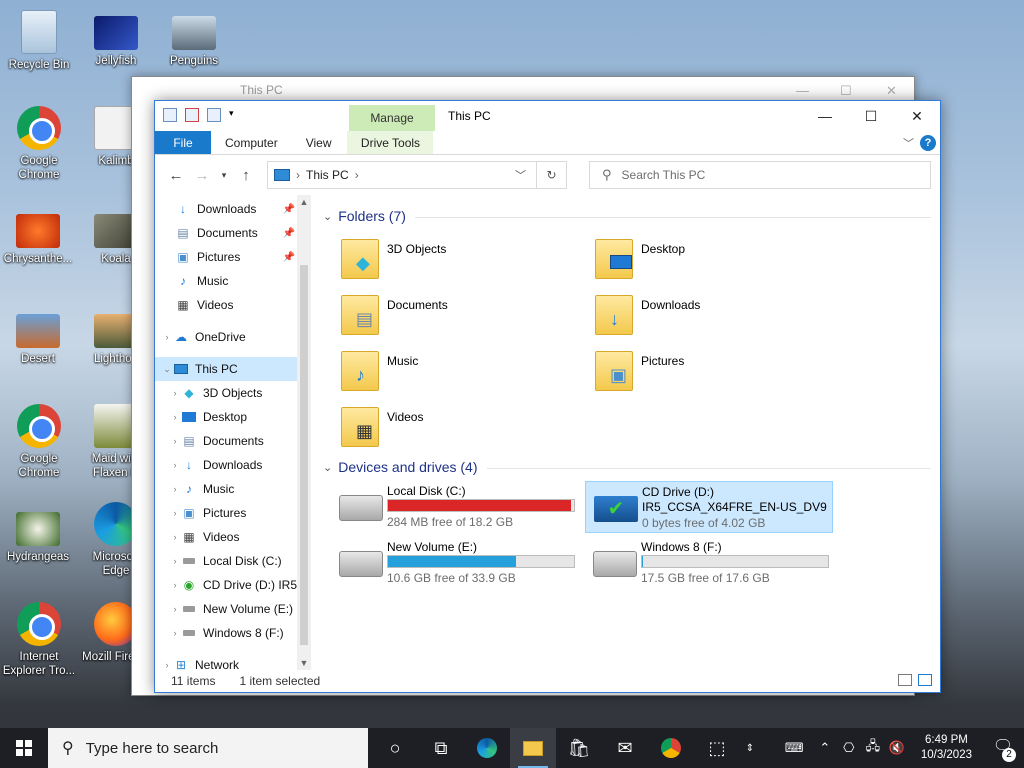 This screenshot has height=768, width=1024. Describe the element at coordinates (891, 91) in the screenshot. I see `close-icon: ✕` at that location.